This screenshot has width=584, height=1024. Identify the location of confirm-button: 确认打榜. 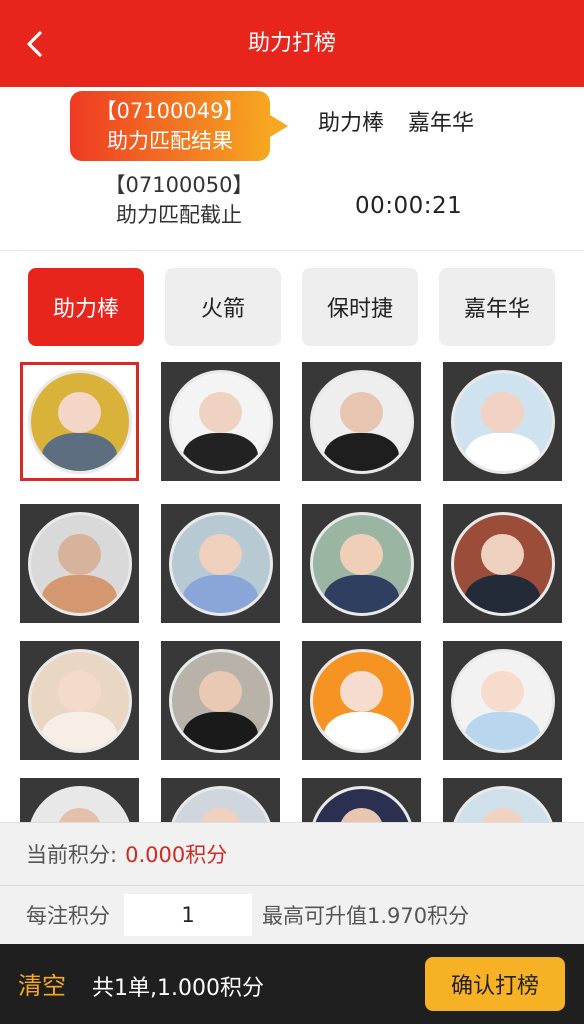
(495, 984).